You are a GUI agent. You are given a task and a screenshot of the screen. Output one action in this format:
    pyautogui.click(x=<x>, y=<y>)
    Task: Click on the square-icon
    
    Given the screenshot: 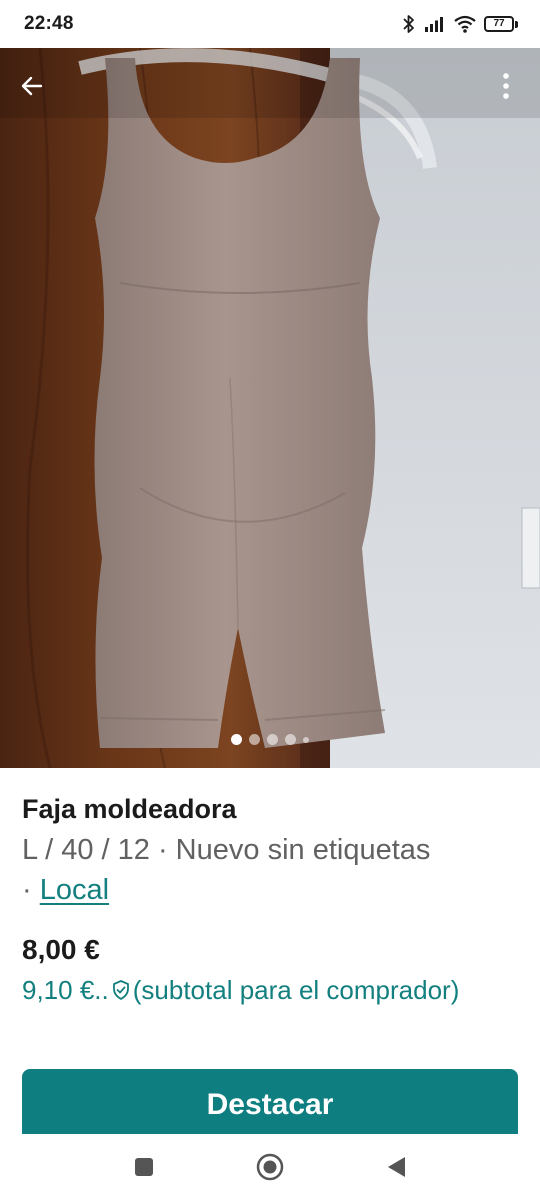 What is the action you would take?
    pyautogui.click(x=144, y=1167)
    